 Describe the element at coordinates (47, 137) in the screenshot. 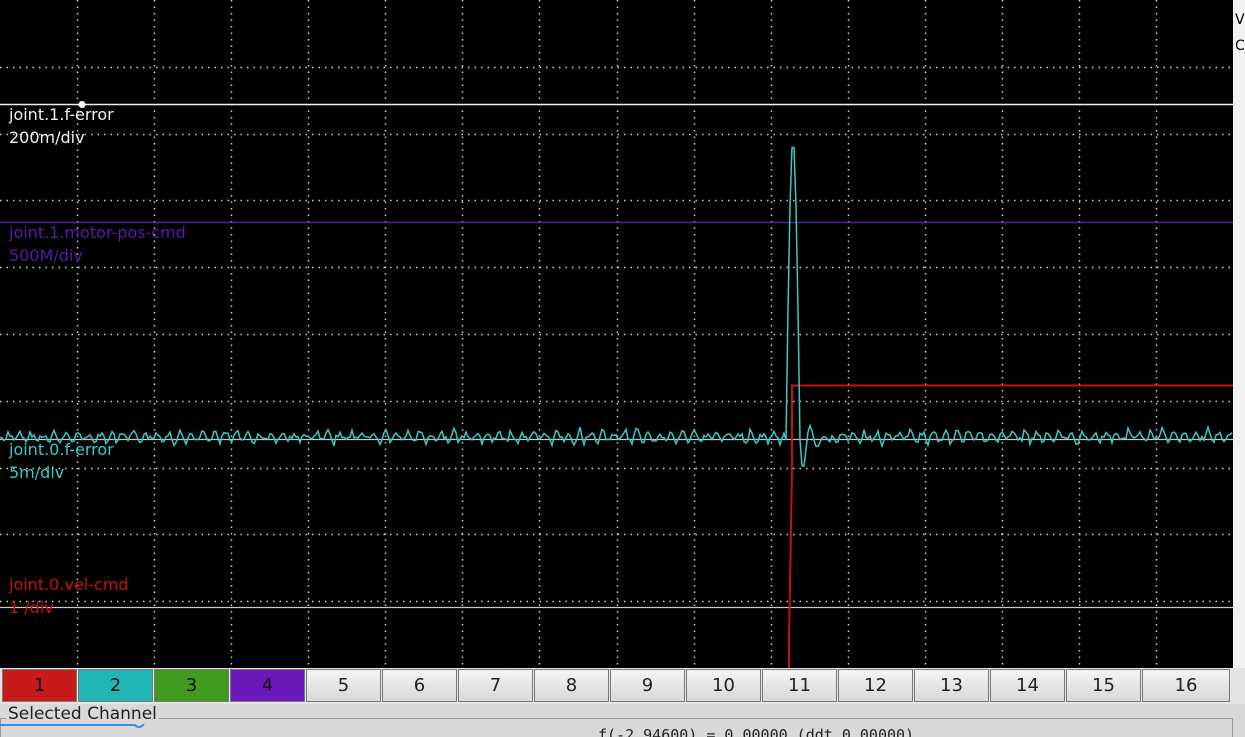

I see `trace-scale: 200m/div` at that location.